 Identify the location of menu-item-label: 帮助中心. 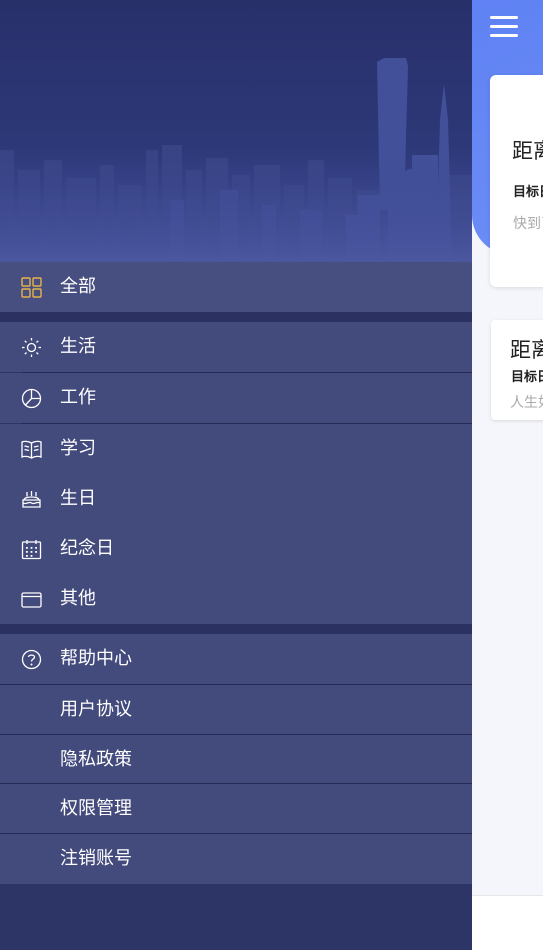
(96, 658).